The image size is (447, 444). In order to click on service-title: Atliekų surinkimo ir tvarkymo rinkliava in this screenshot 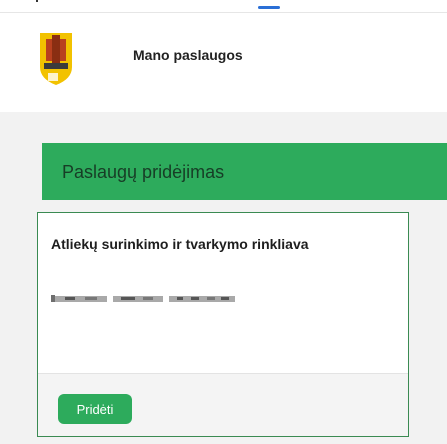, I will do `click(180, 244)`.